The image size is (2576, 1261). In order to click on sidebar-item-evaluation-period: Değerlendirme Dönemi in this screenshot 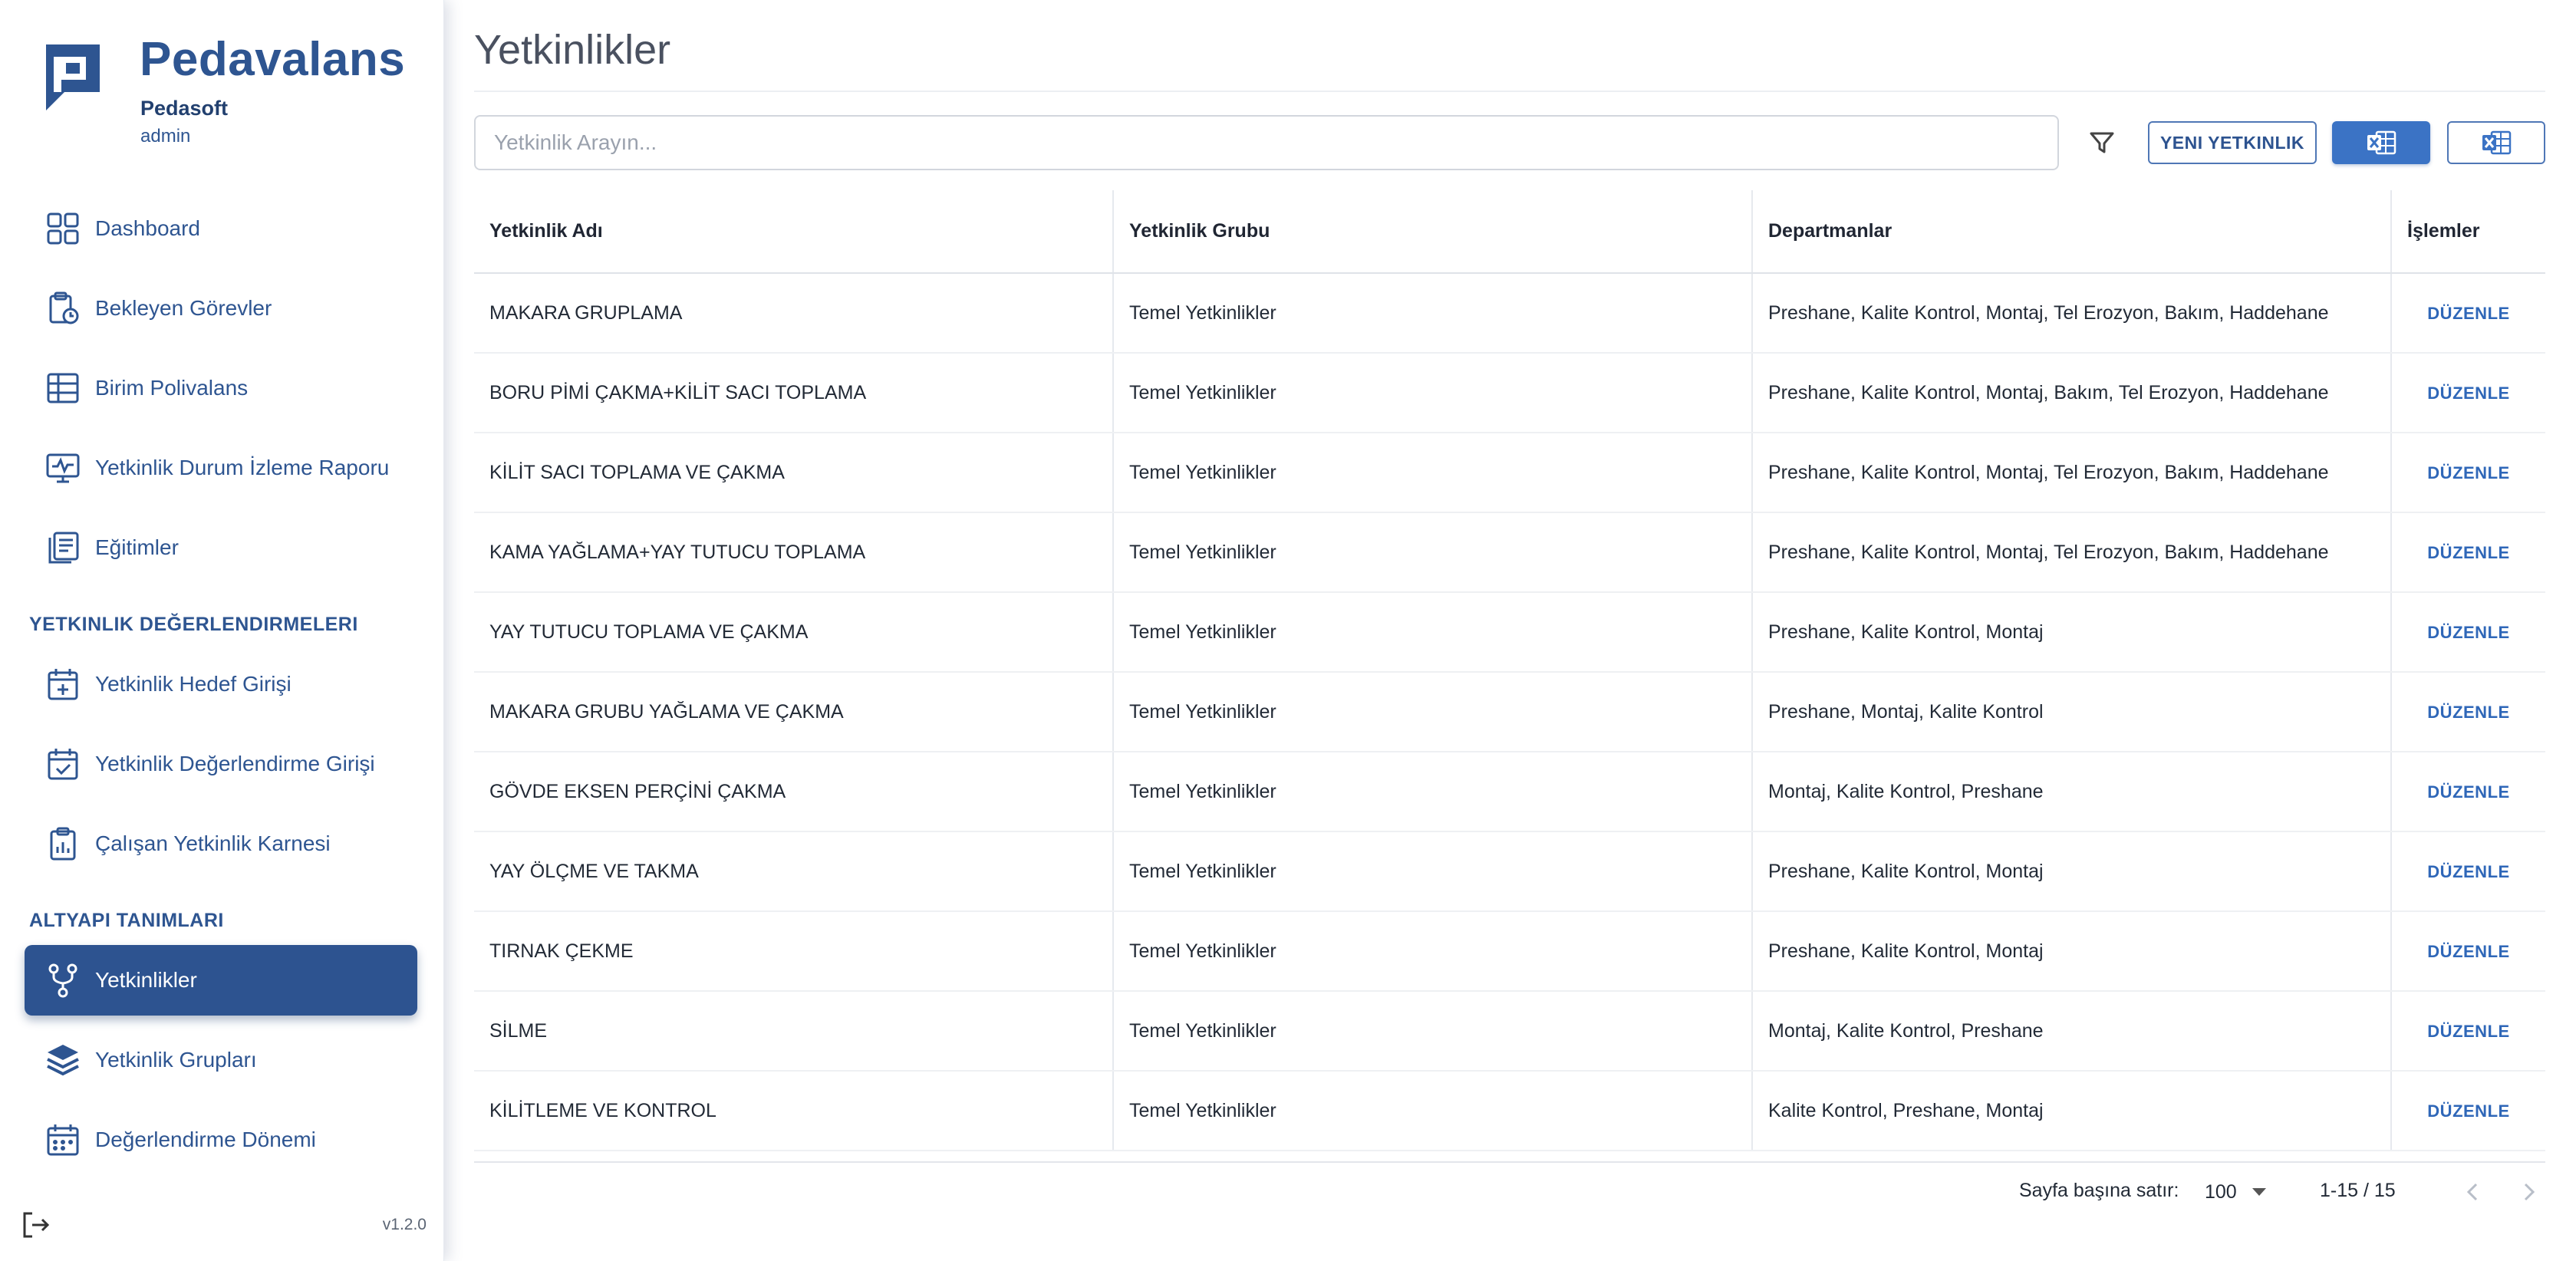, I will do `click(221, 1140)`.